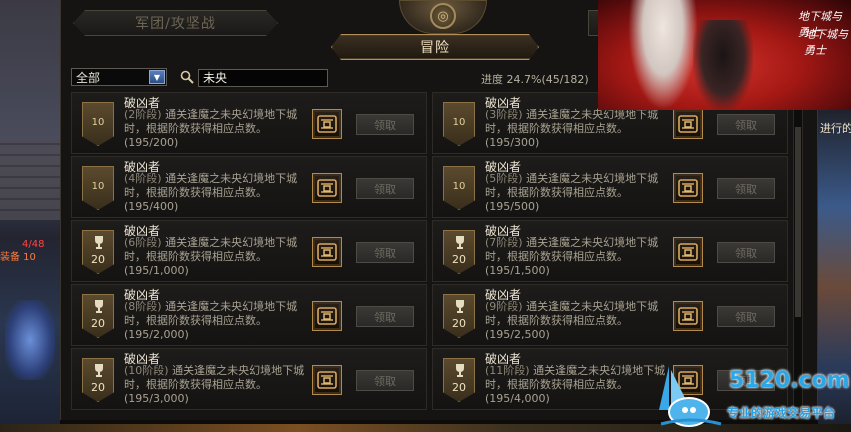 The width and height of the screenshot is (851, 432). Describe the element at coordinates (143, 306) in the screenshot. I see `achievement-stage: (8阶段)` at that location.